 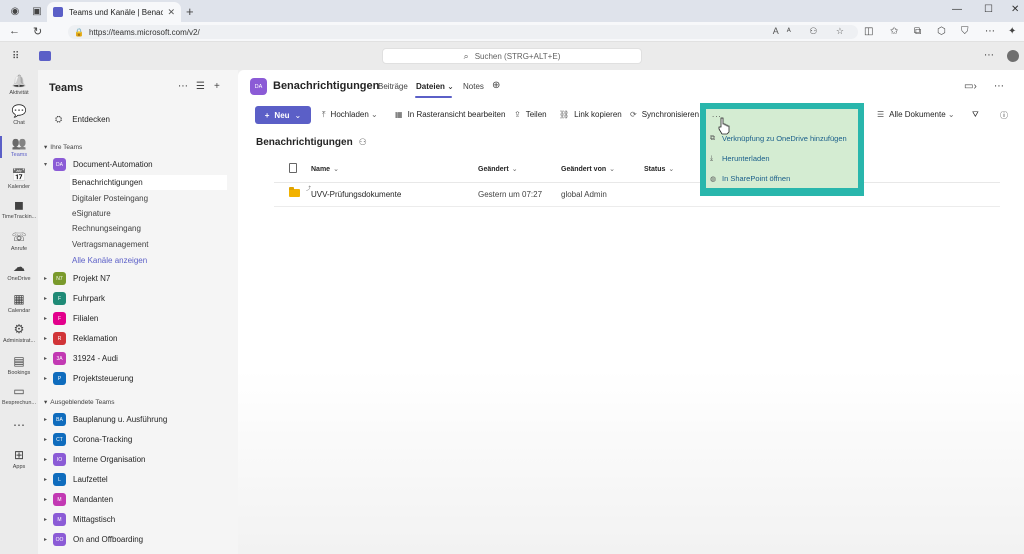 What do you see at coordinates (59, 459) in the screenshot?
I see `team-avatar: IO` at bounding box center [59, 459].